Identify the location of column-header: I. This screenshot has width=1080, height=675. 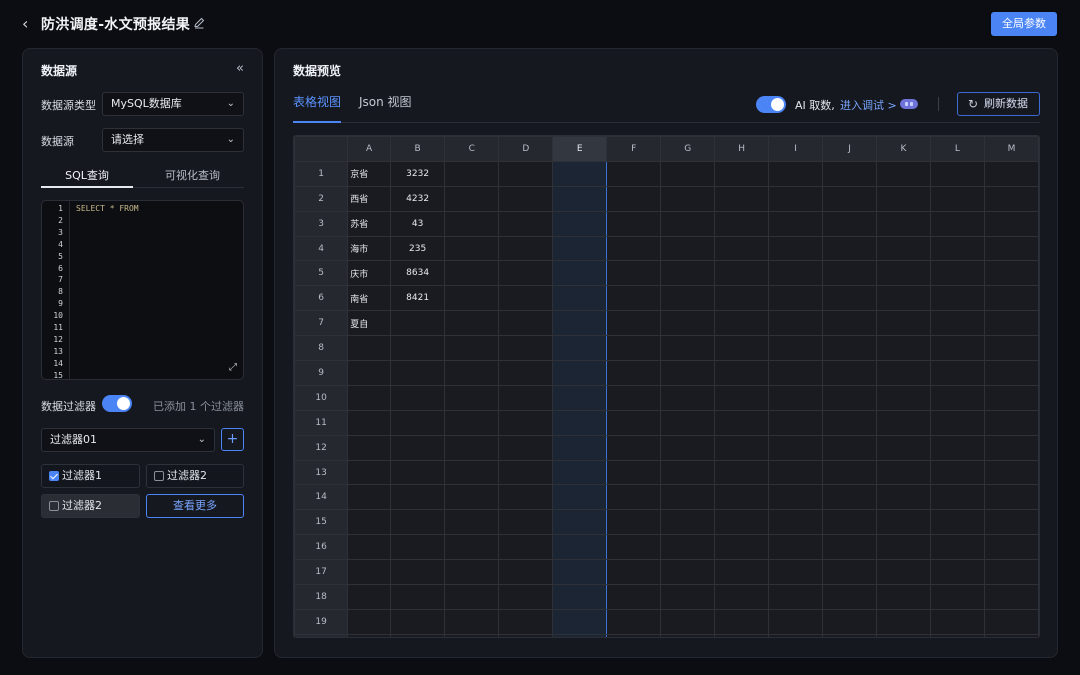
(796, 149).